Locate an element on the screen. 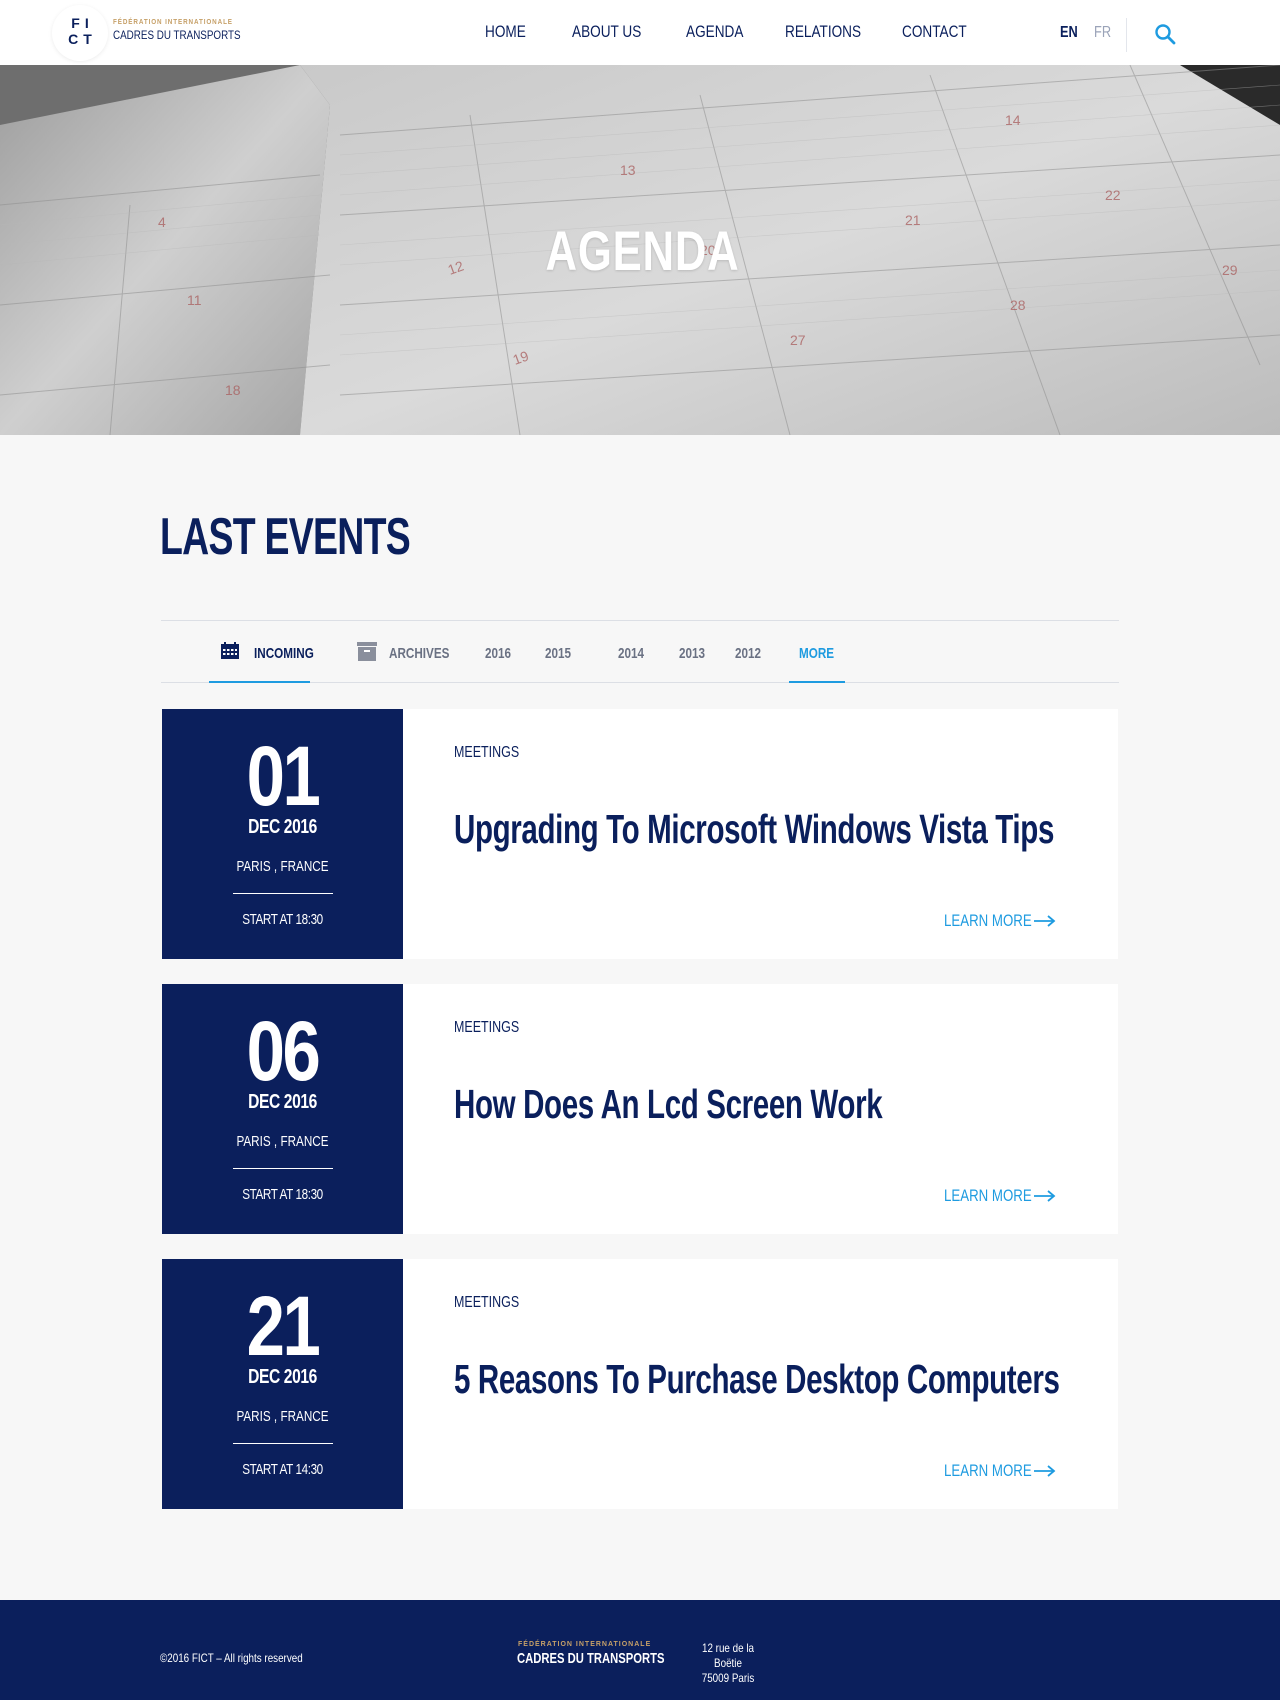 This screenshot has height=1700, width=1280. svg-text: 29 is located at coordinates (1230, 270).